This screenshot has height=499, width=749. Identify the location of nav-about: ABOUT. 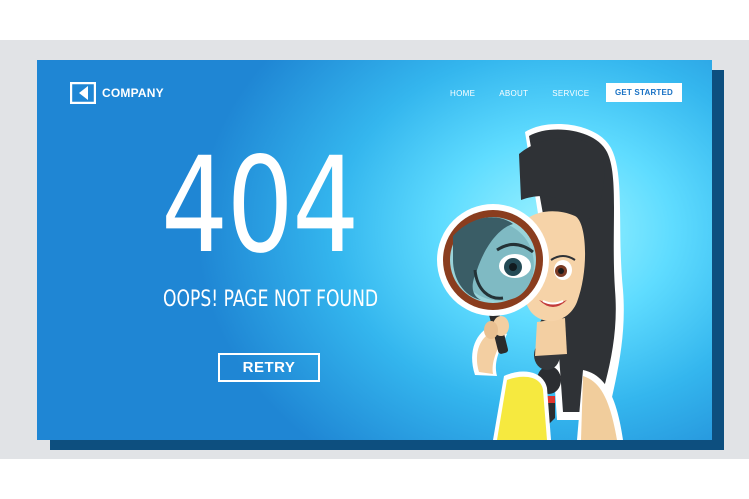
(513, 93).